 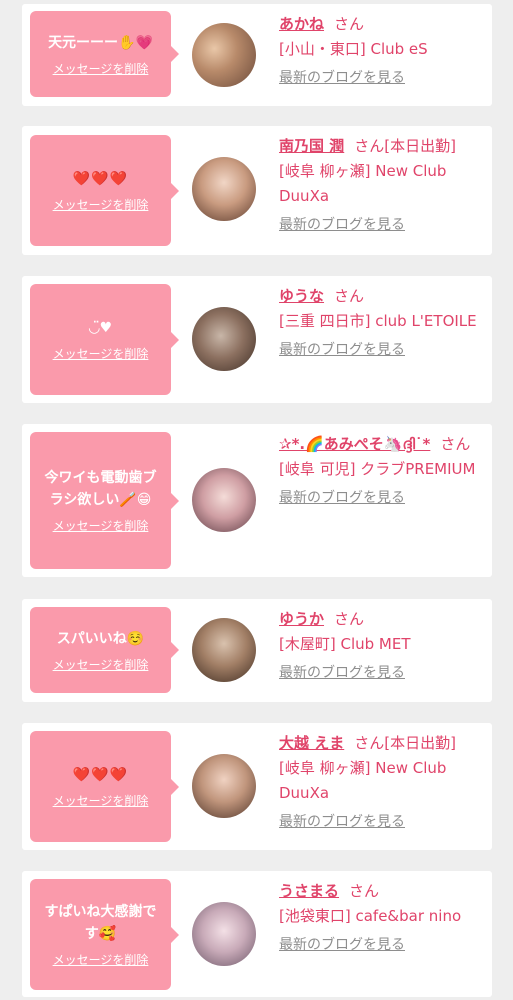 I want to click on shop-label: [木屋町] Club MET, so click(x=345, y=644).